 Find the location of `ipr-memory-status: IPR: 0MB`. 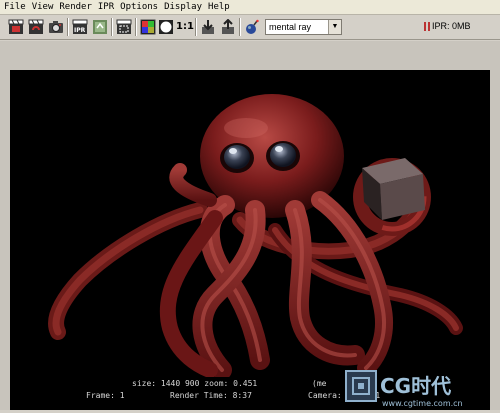

ipr-memory-status: IPR: 0MB is located at coordinates (451, 26).